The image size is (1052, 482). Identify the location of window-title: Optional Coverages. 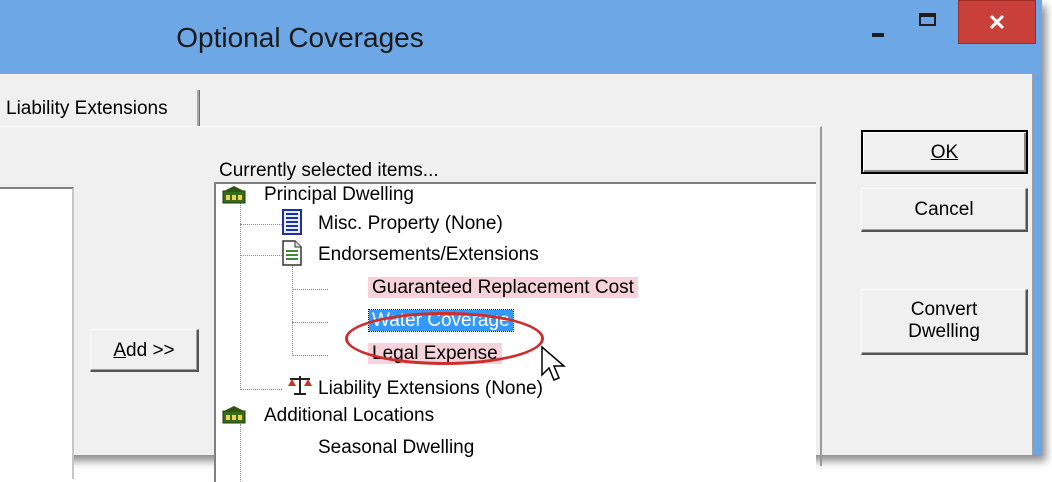
(300, 37).